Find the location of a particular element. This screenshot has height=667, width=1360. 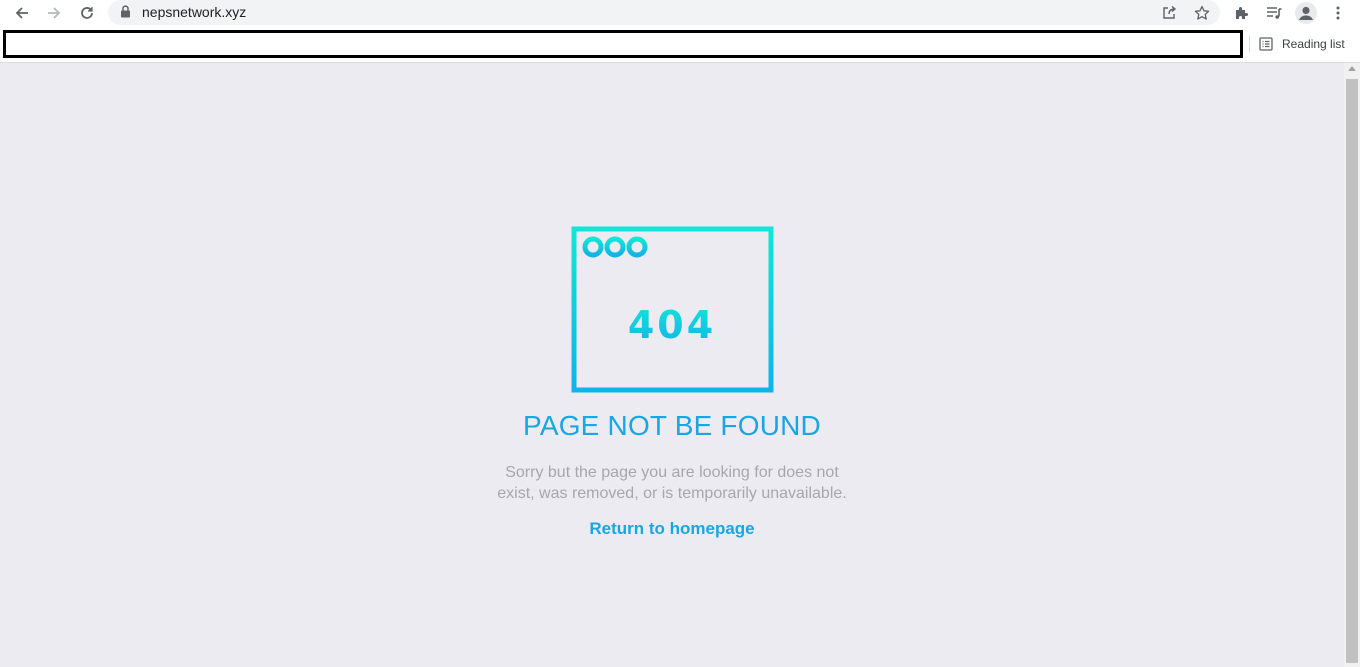

reload-button is located at coordinates (87, 13).